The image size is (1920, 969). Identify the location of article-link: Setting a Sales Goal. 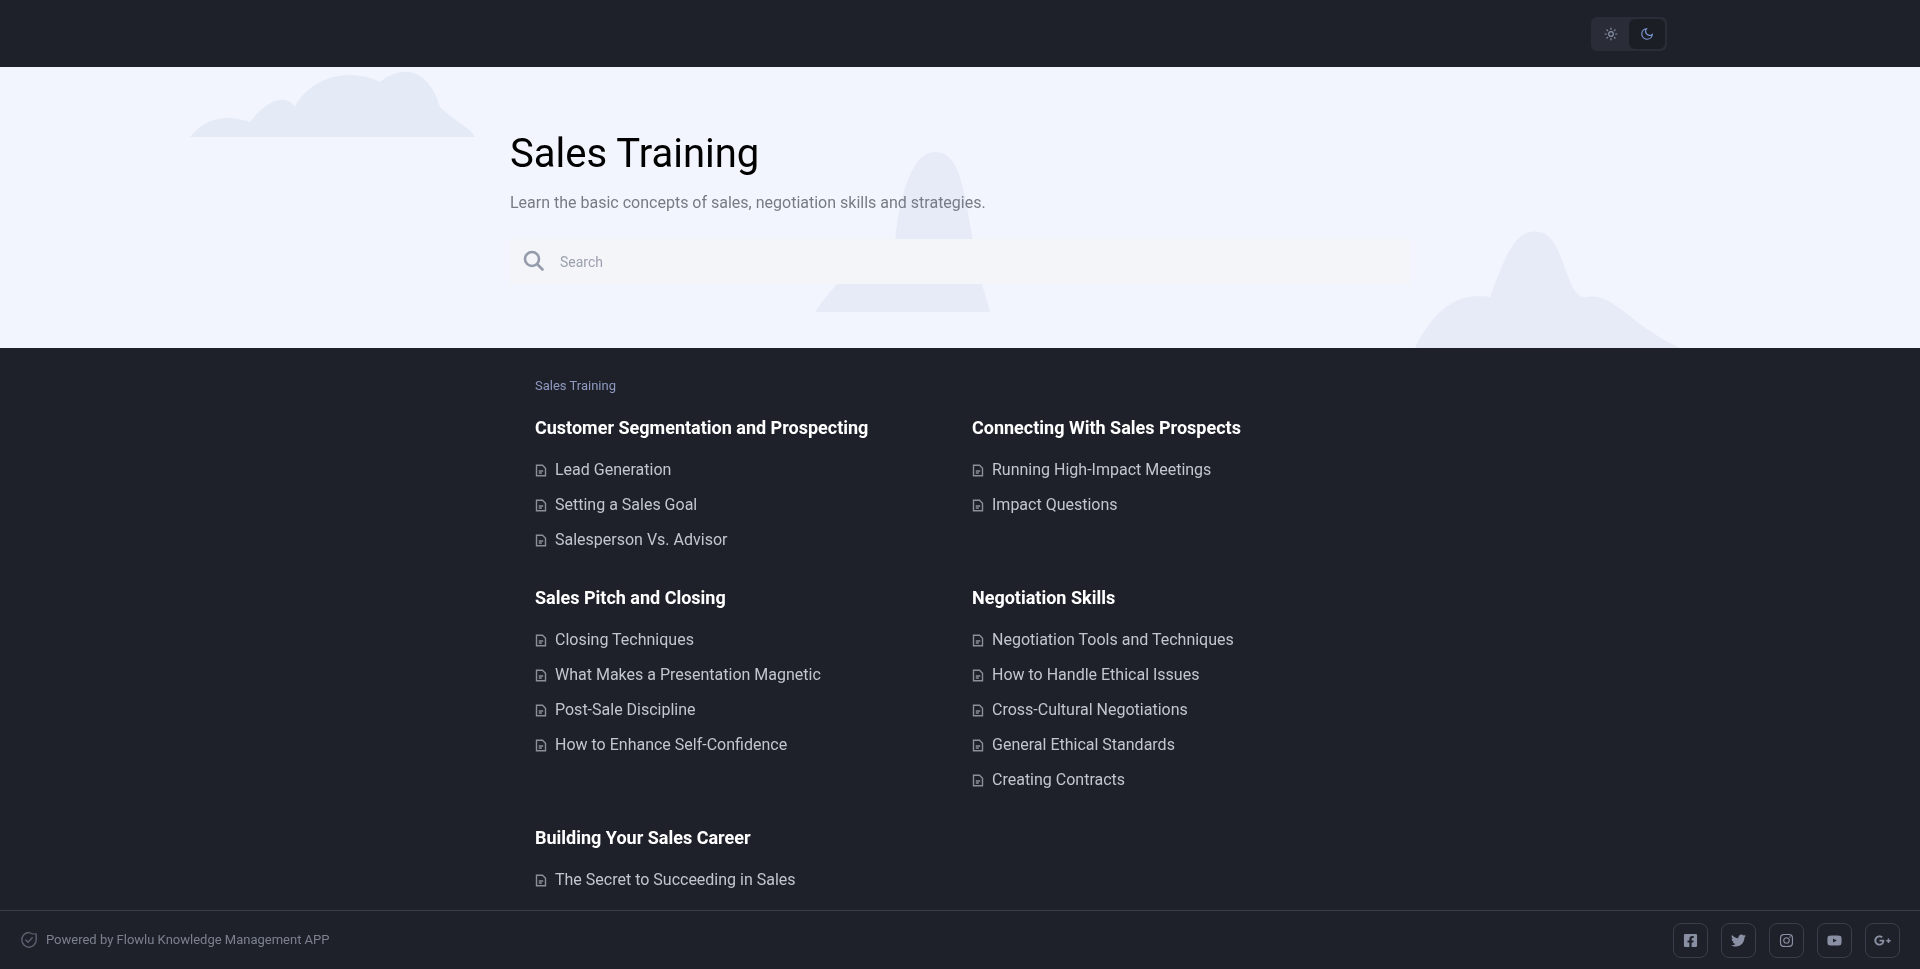
(753, 505).